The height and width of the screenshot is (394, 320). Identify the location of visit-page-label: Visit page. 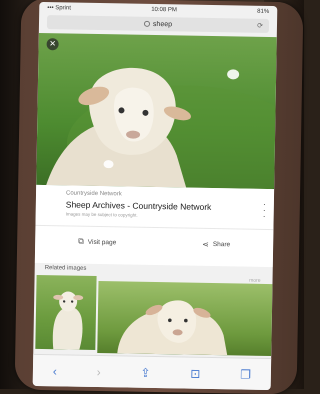
(102, 242).